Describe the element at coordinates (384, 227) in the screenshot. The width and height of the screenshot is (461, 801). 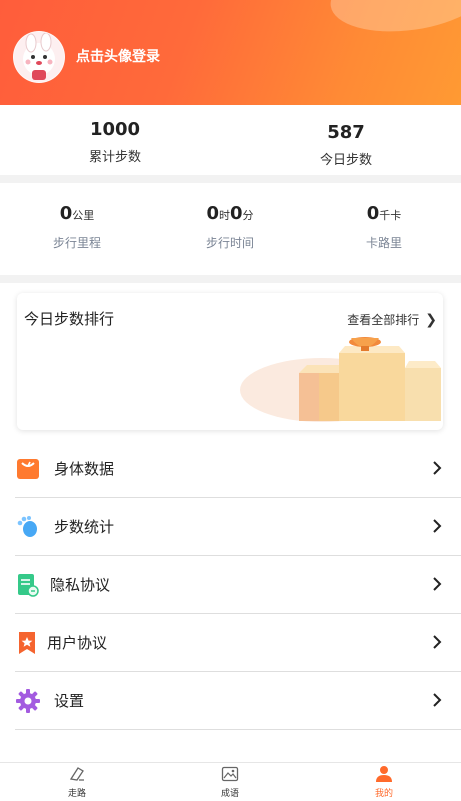
I see `calories-stat: 0千卡 卡路里` at that location.